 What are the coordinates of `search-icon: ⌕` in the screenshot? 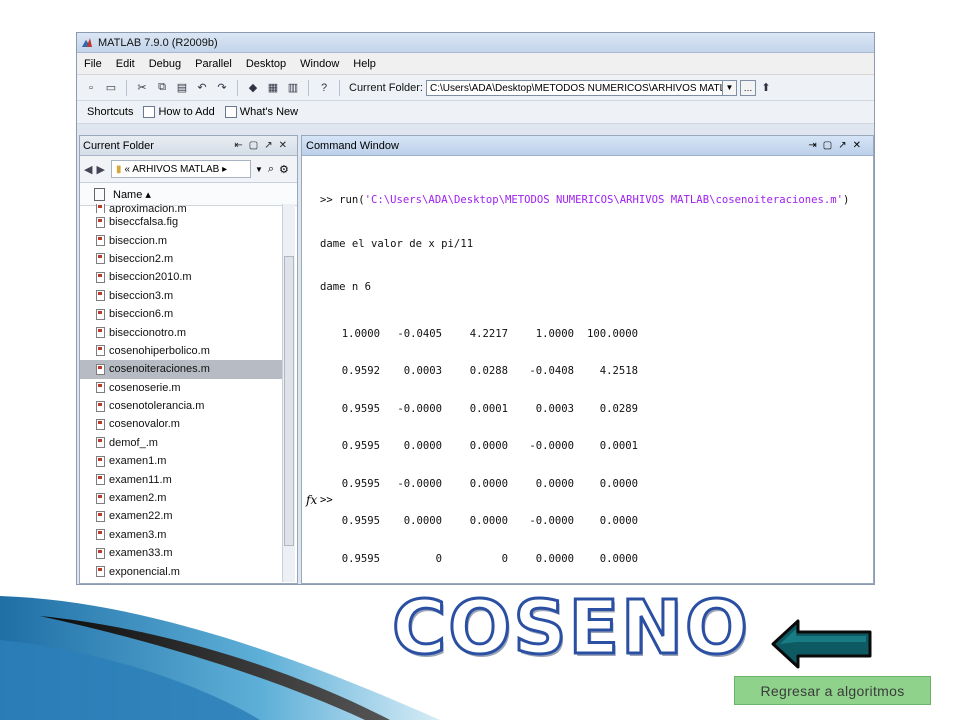 It's located at (271, 169).